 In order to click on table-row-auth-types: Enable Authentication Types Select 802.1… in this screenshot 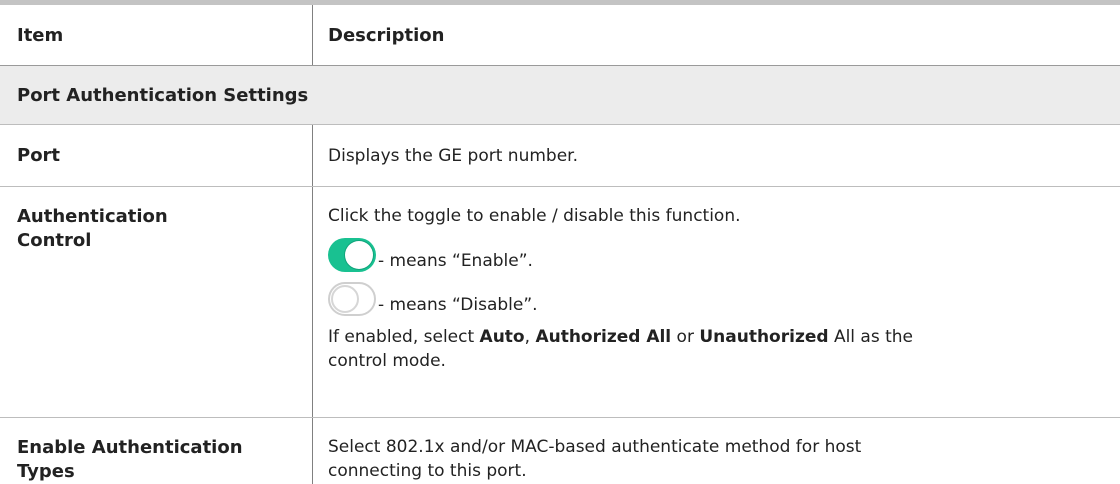, I will do `click(560, 451)`.